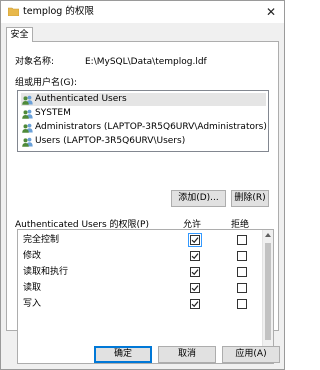 This screenshot has height=370, width=320. What do you see at coordinates (140, 272) in the screenshot?
I see `perm-row-read-execute: 读取和执行` at bounding box center [140, 272].